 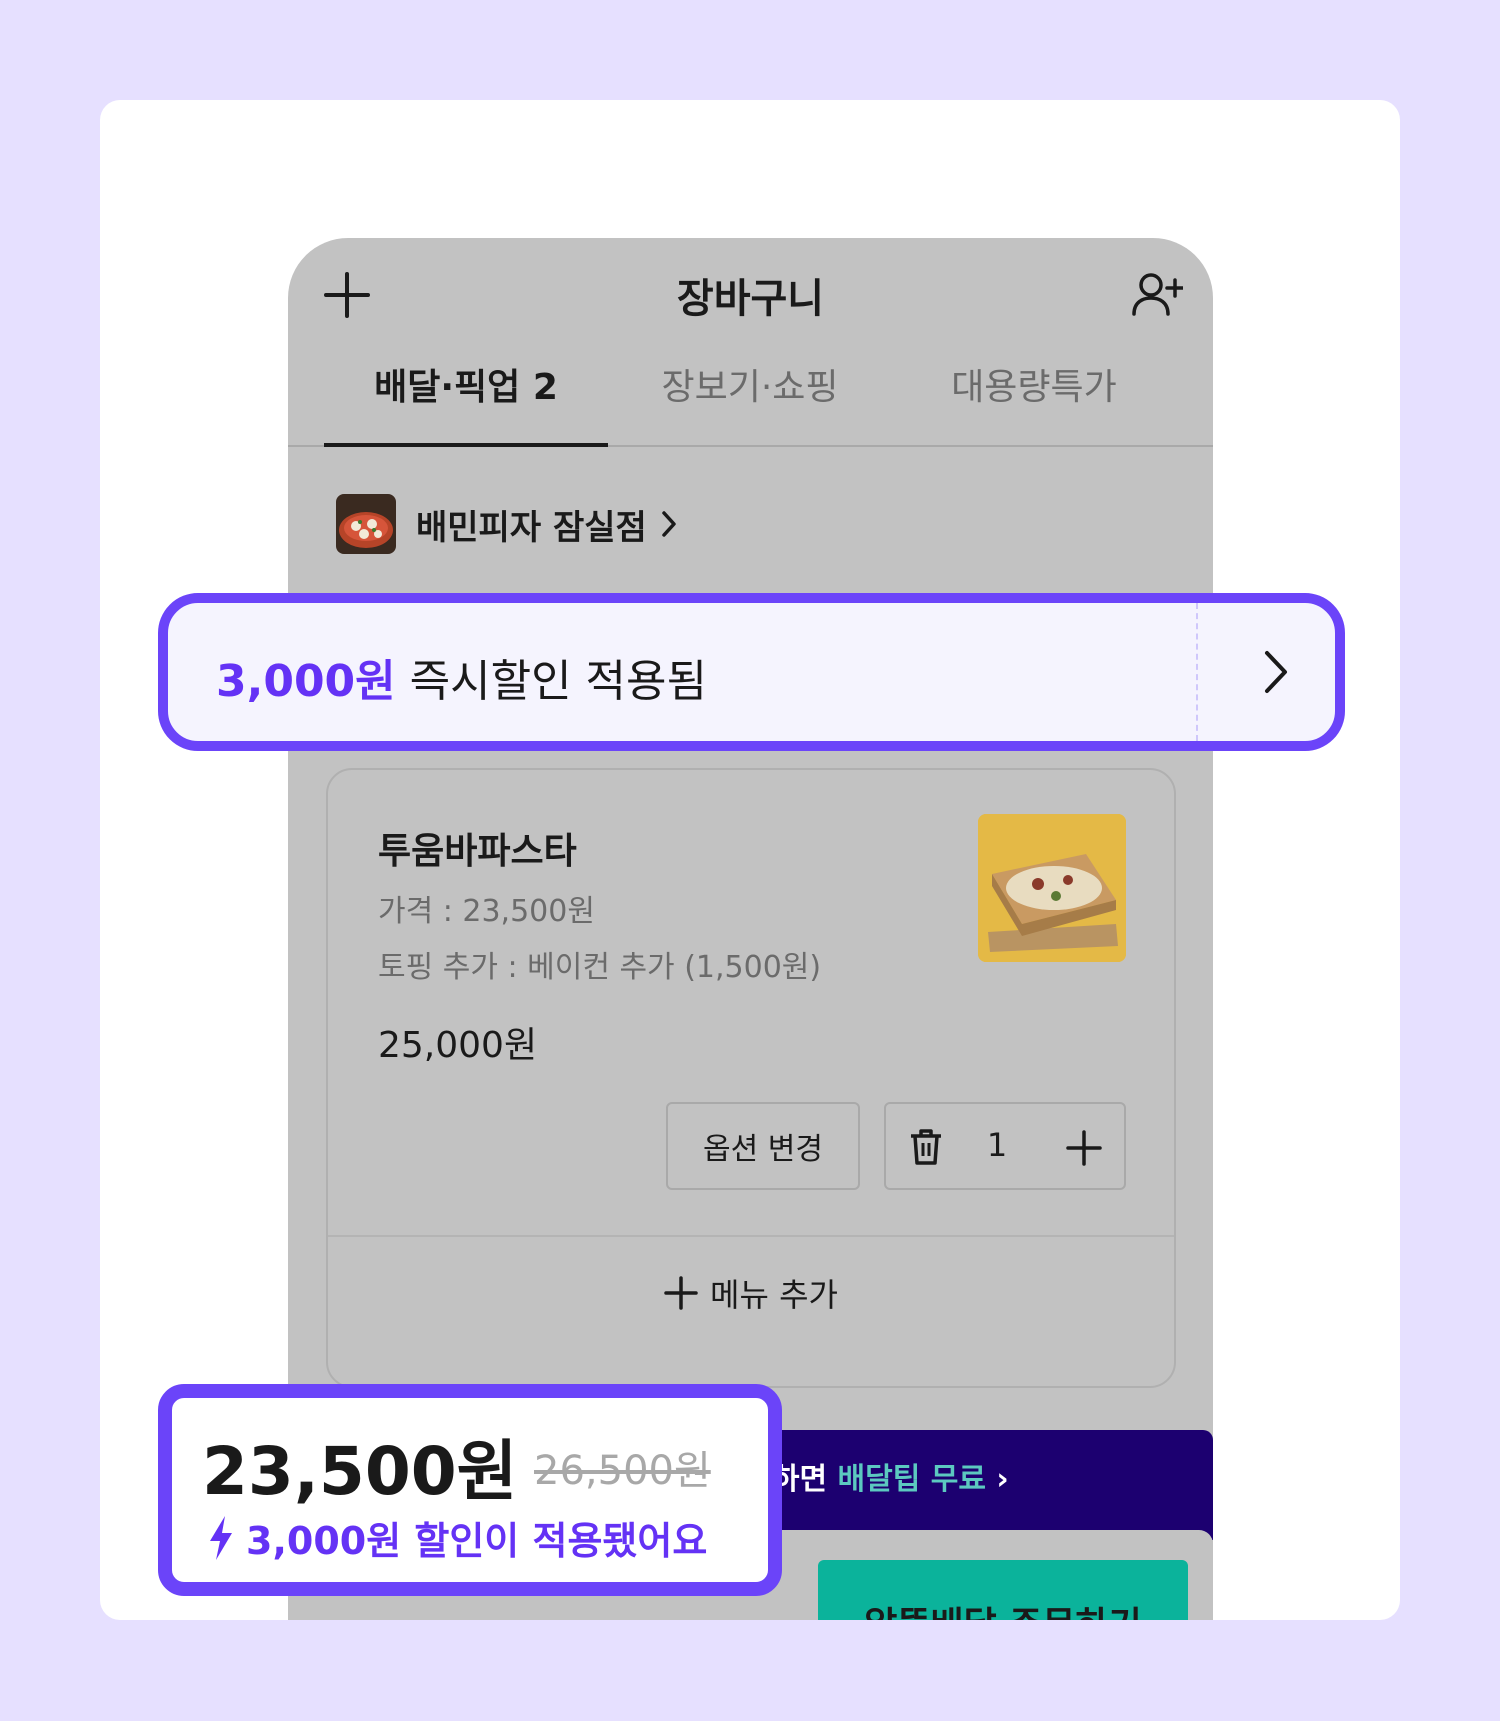 What do you see at coordinates (1157, 295) in the screenshot?
I see `add-user-icon` at bounding box center [1157, 295].